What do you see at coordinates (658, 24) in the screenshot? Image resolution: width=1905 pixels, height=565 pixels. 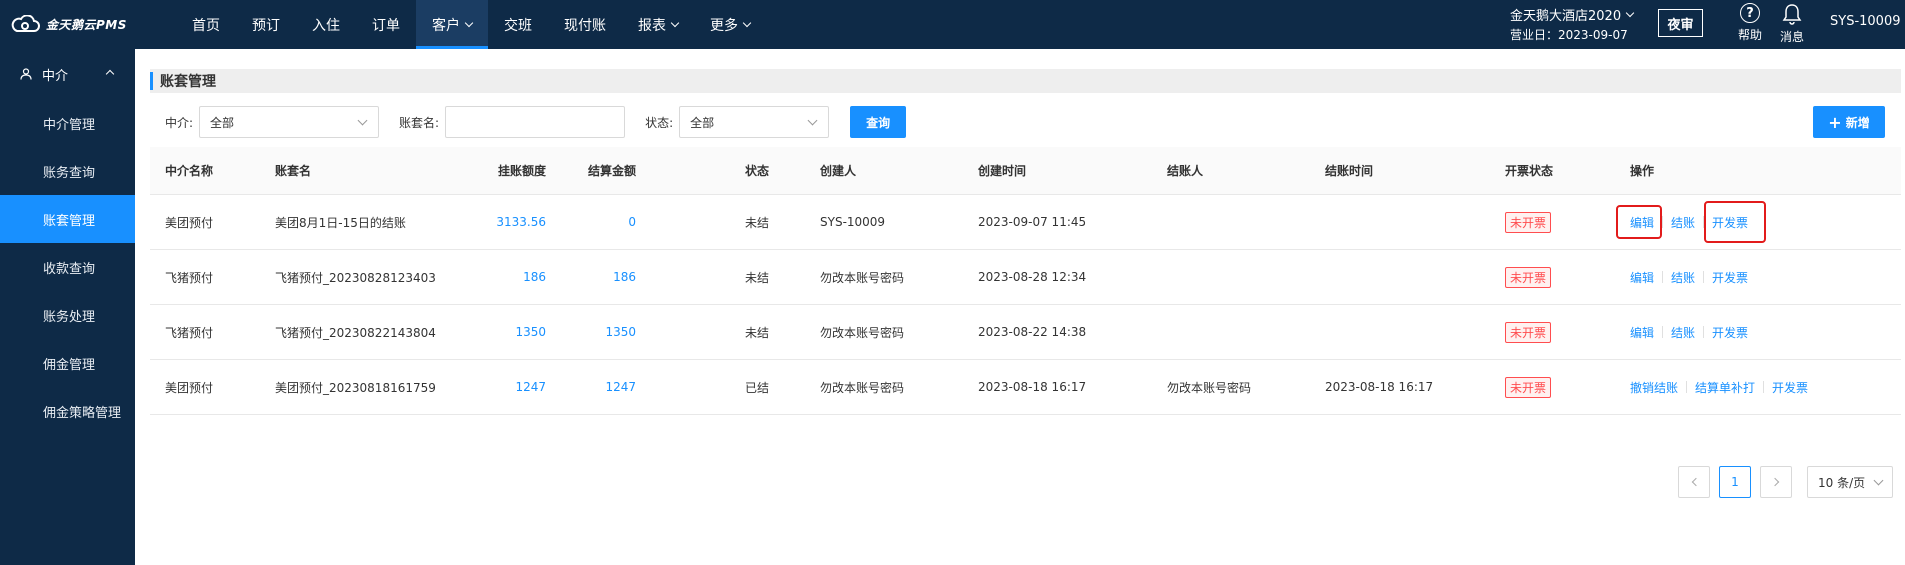 I see `nav-item-reports: 报表` at bounding box center [658, 24].